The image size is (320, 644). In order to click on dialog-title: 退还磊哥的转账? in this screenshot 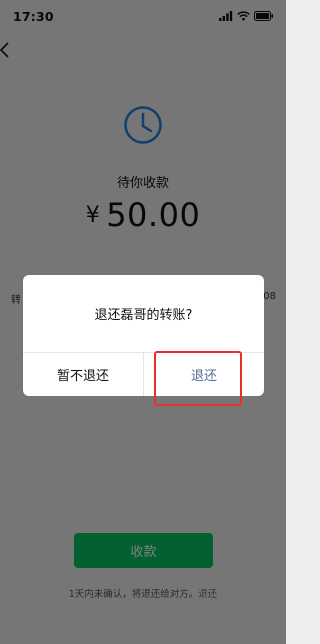, I will do `click(143, 315)`.